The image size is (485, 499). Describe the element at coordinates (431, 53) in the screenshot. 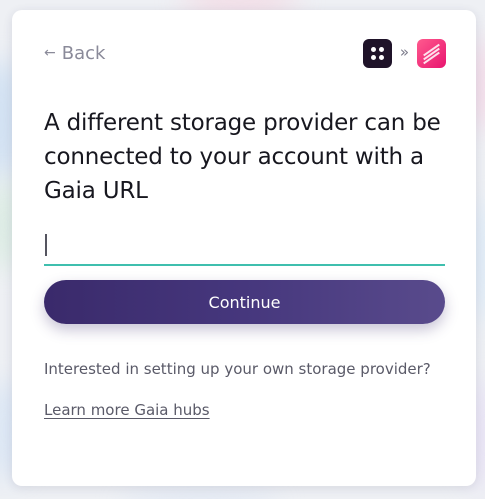

I see `app-logo-icon` at that location.